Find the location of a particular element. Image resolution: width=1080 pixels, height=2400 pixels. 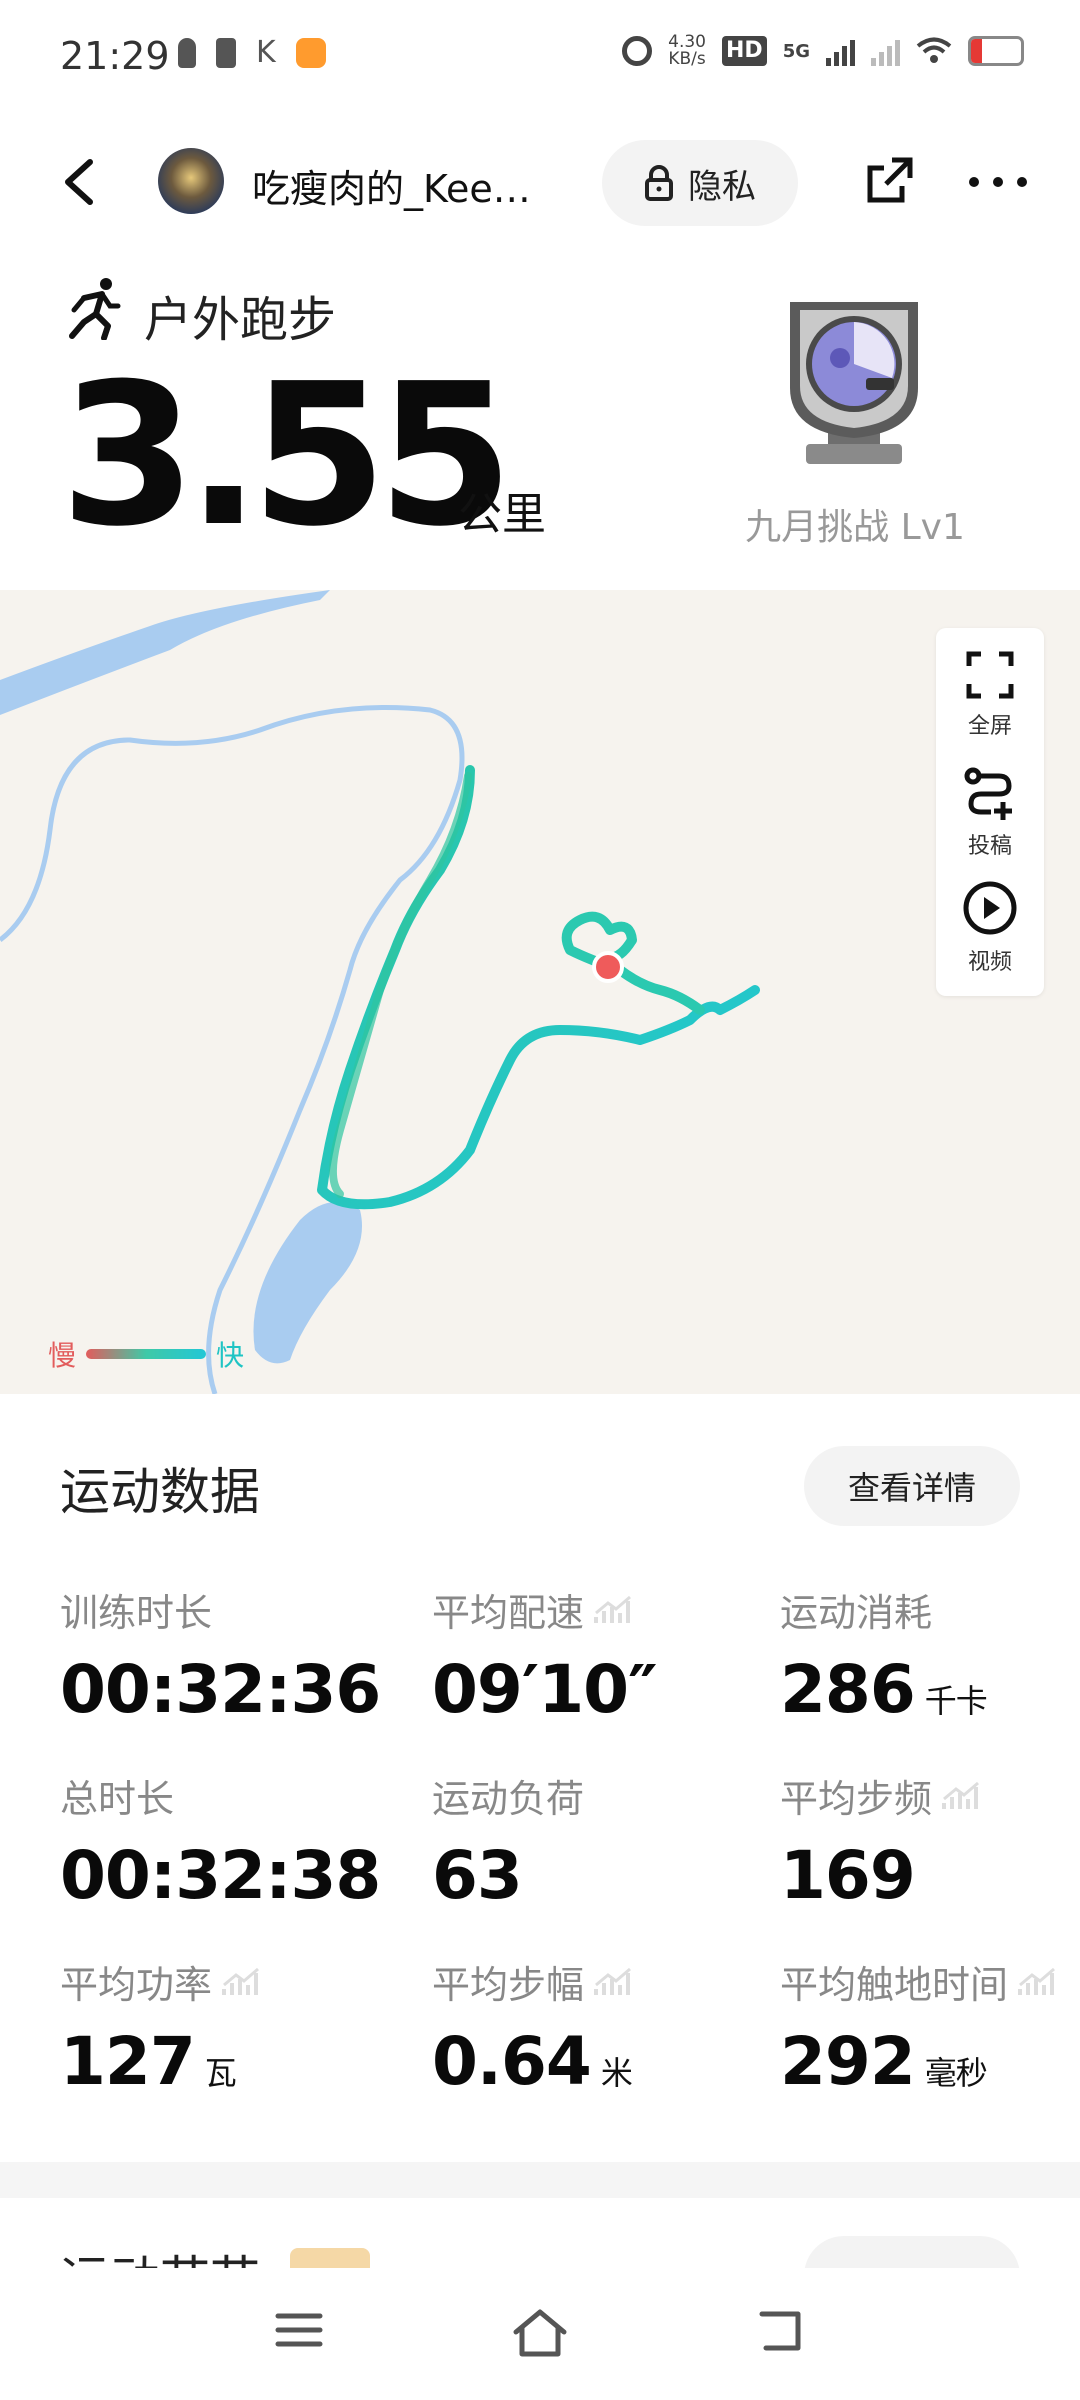

section-divider is located at coordinates (540, 2180).